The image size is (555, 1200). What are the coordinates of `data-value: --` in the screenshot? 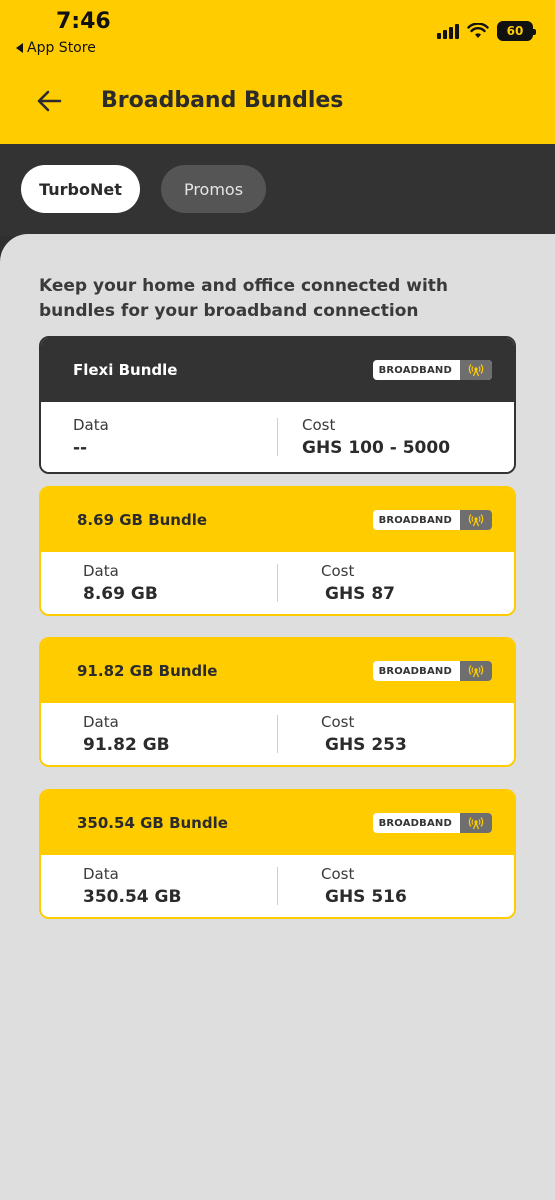 It's located at (80, 448).